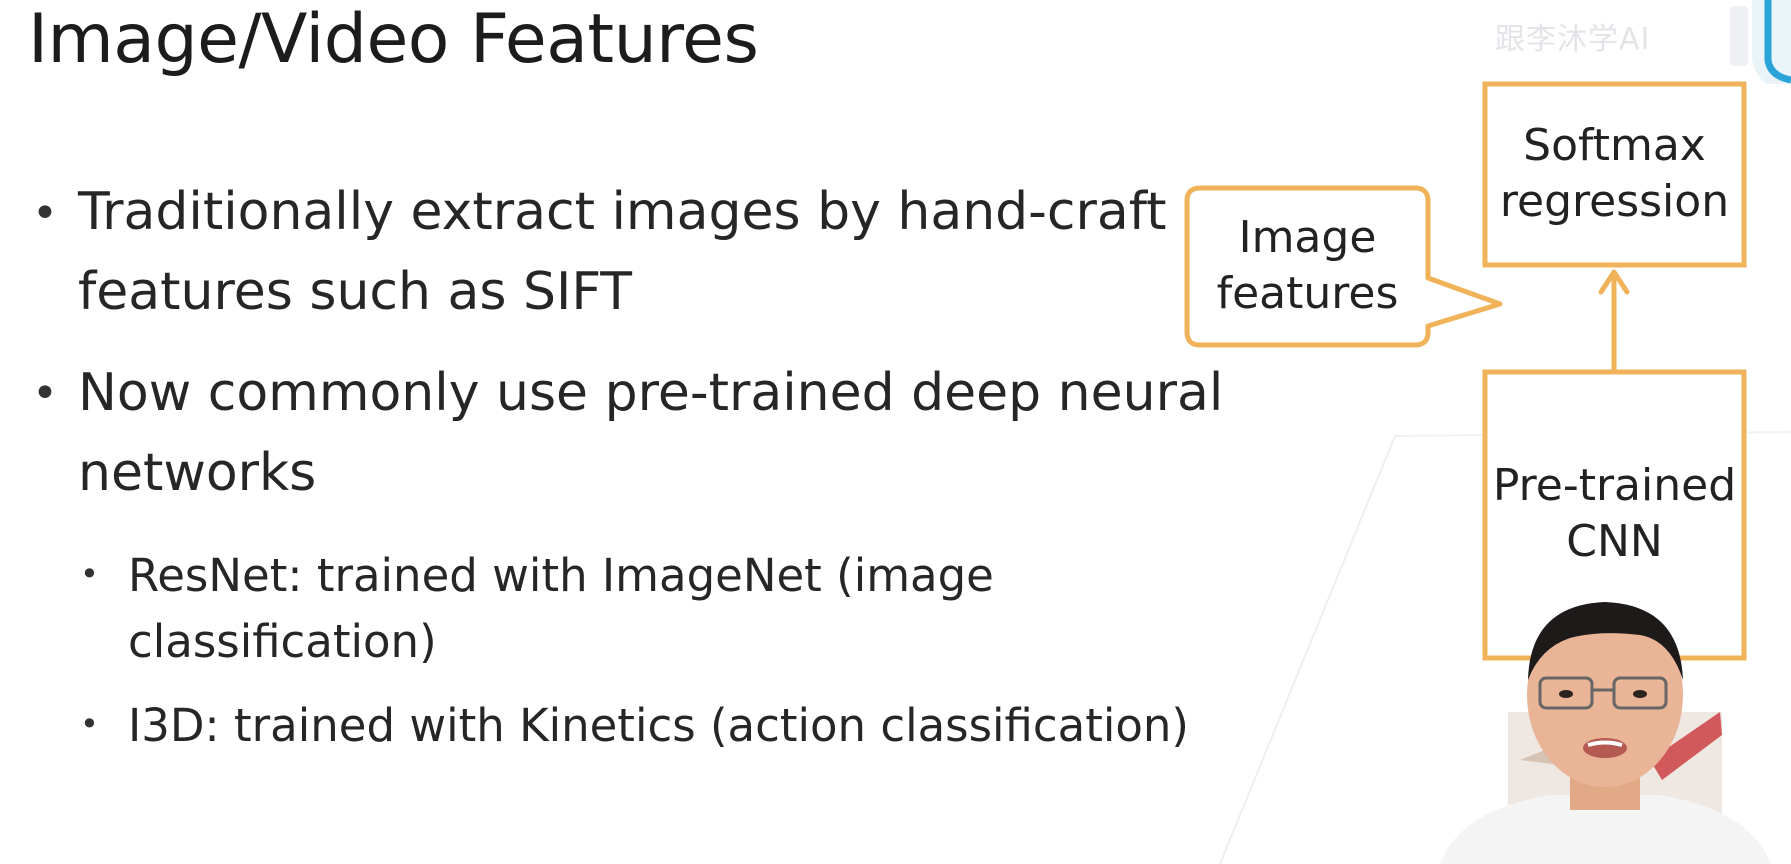 Image resolution: width=1791 pixels, height=864 pixels. Describe the element at coordinates (1614, 514) in the screenshot. I see `cnn-box-label: Pre-trained CNN` at that location.